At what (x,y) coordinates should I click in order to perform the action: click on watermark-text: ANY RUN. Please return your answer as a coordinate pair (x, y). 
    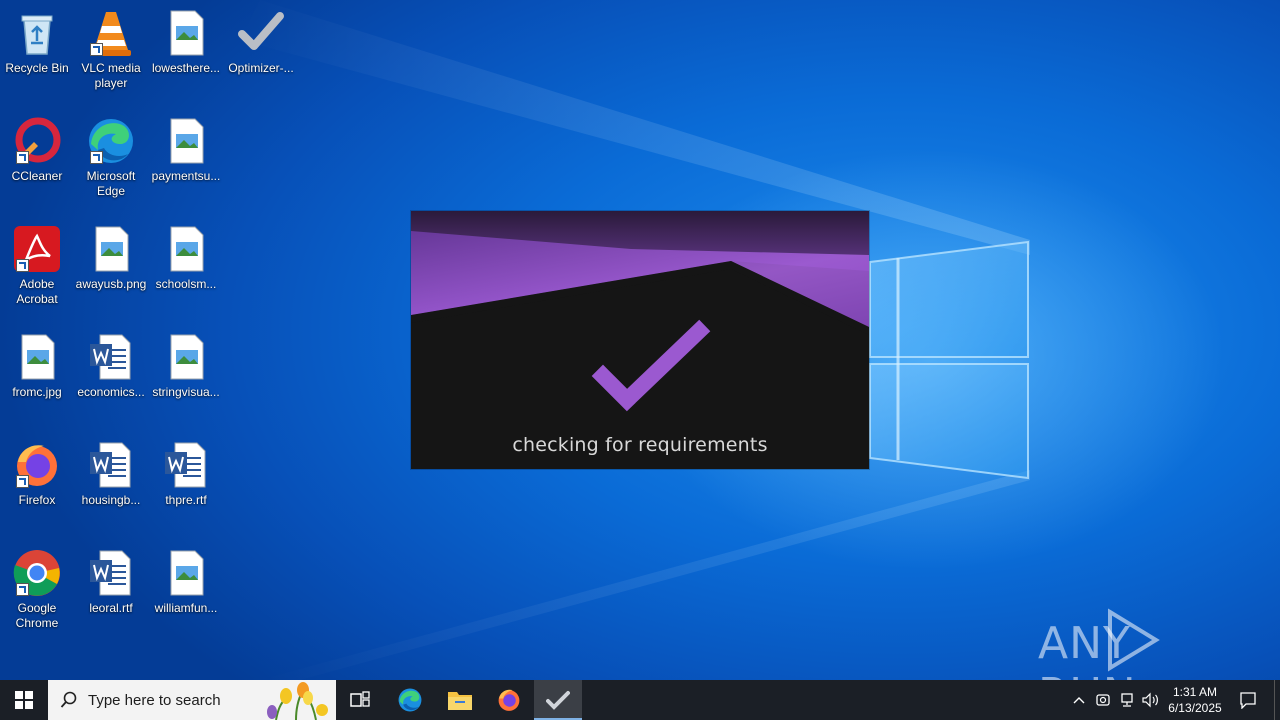
    Looking at the image, I should click on (1087, 649).